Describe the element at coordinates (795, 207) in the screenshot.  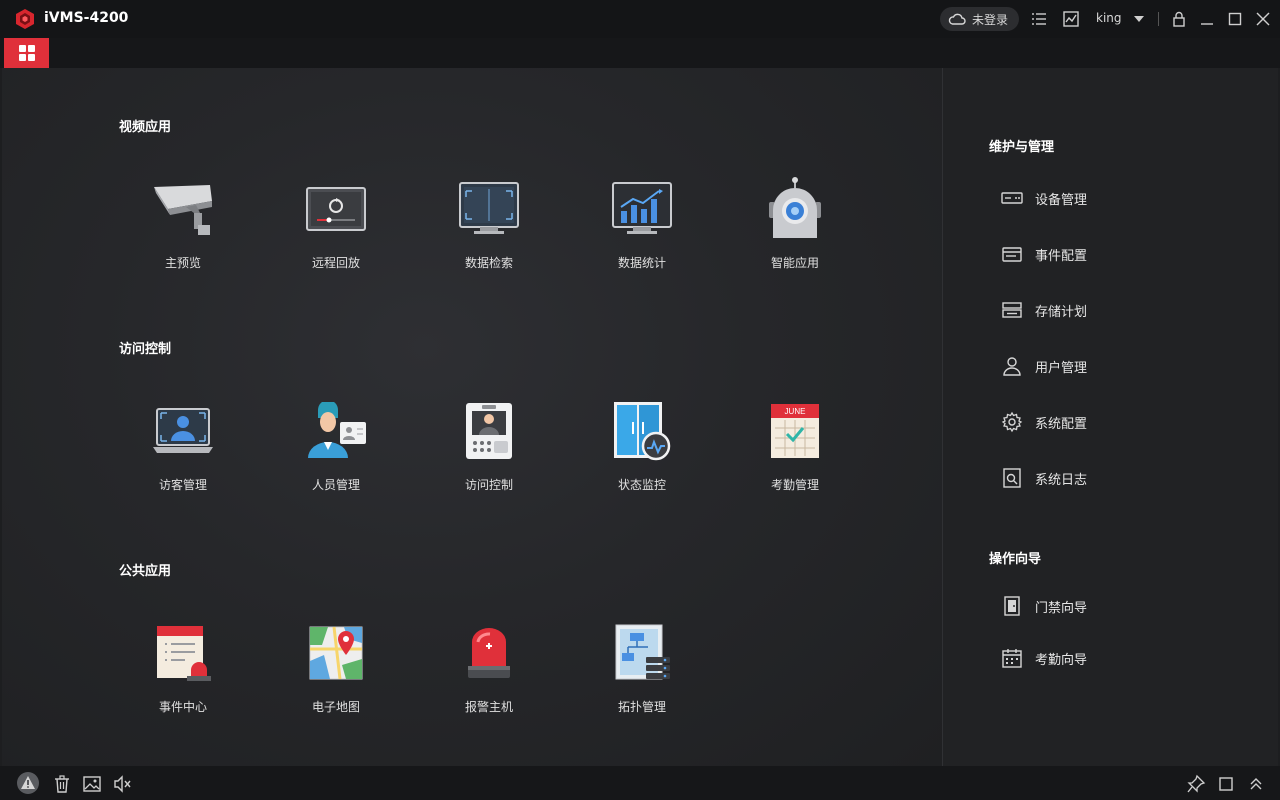
I see `smart-robot-icon` at that location.